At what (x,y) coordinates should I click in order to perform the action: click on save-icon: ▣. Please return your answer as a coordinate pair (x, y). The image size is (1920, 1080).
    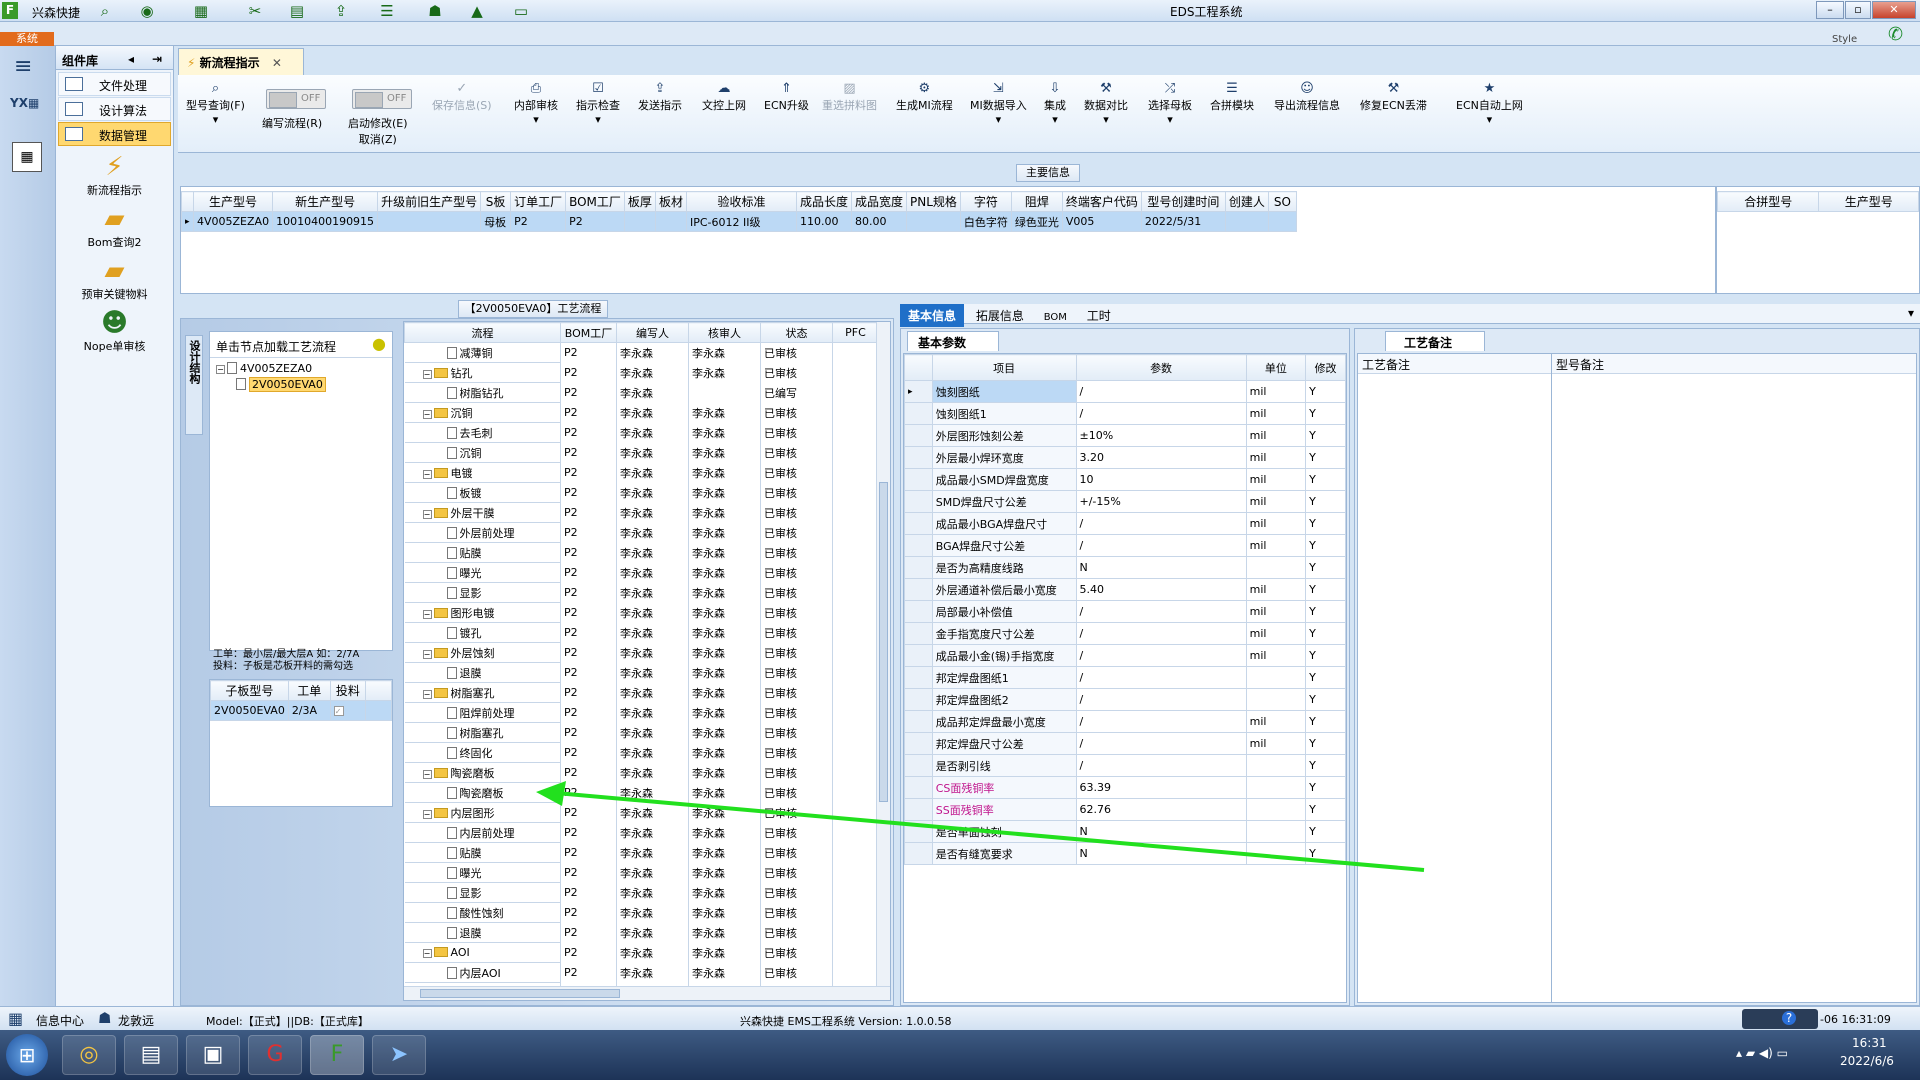
    Looking at the image, I should click on (213, 1055).